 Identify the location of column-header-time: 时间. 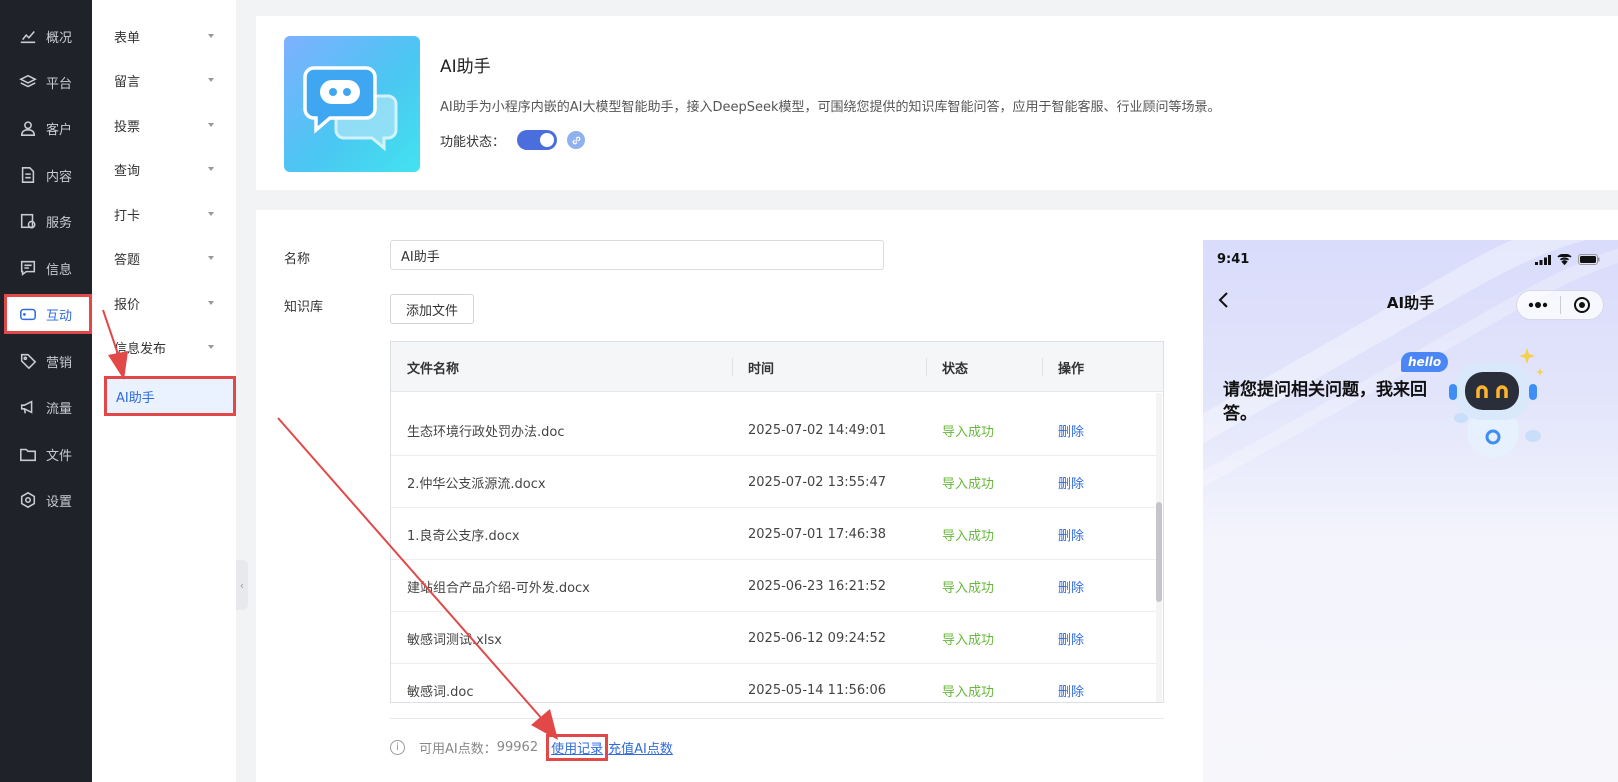
(761, 369).